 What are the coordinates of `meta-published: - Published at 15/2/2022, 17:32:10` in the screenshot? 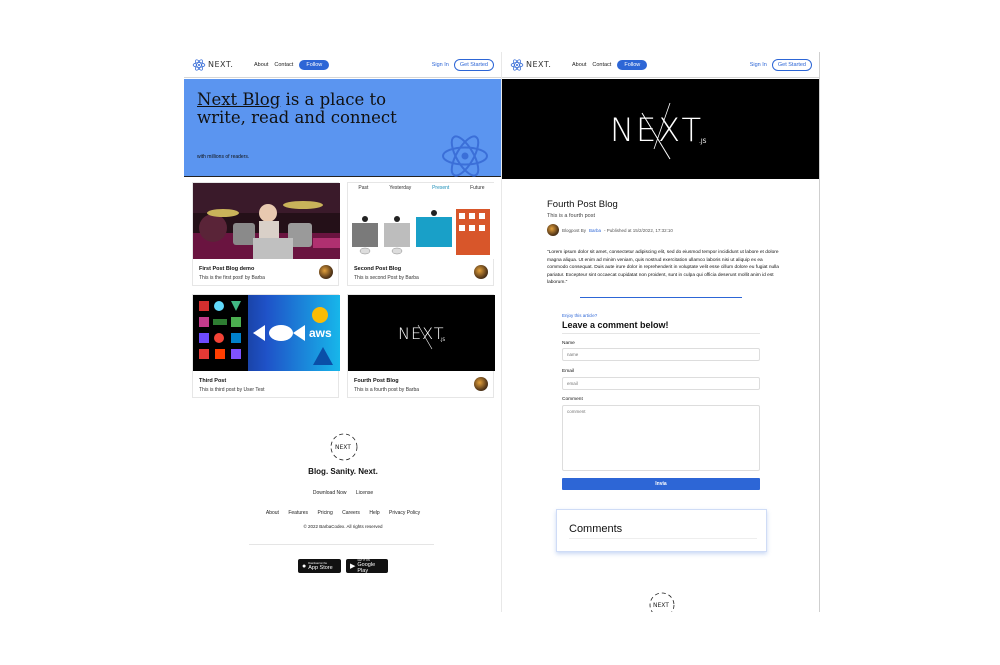 It's located at (638, 230).